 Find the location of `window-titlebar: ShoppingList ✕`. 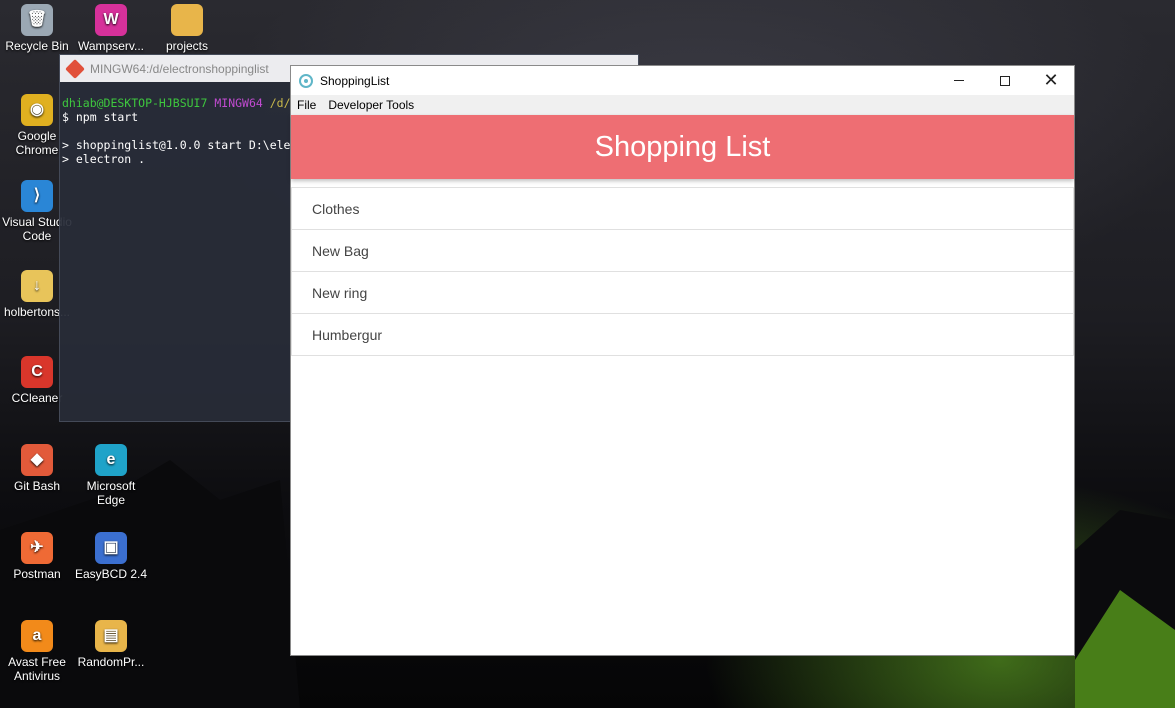

window-titlebar: ShoppingList ✕ is located at coordinates (682, 80).